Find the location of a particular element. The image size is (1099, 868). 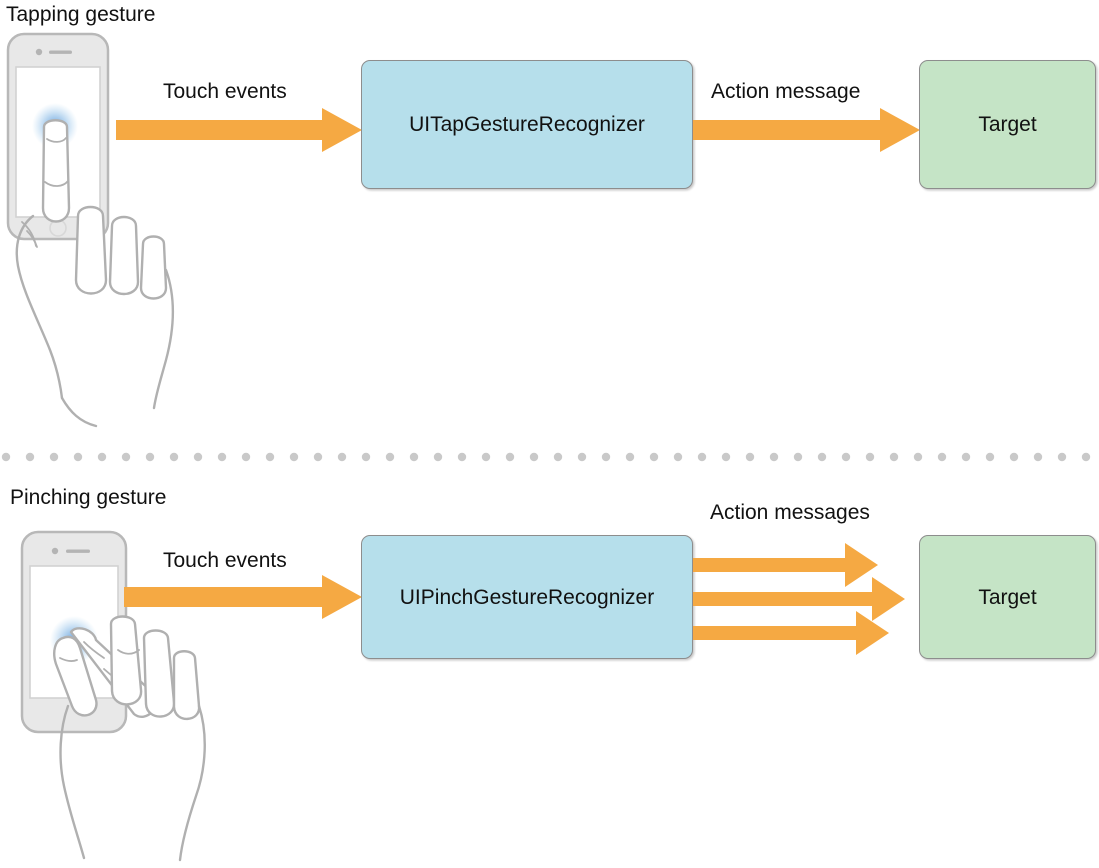

label-touch-events-pinching: Touch events is located at coordinates (225, 560).